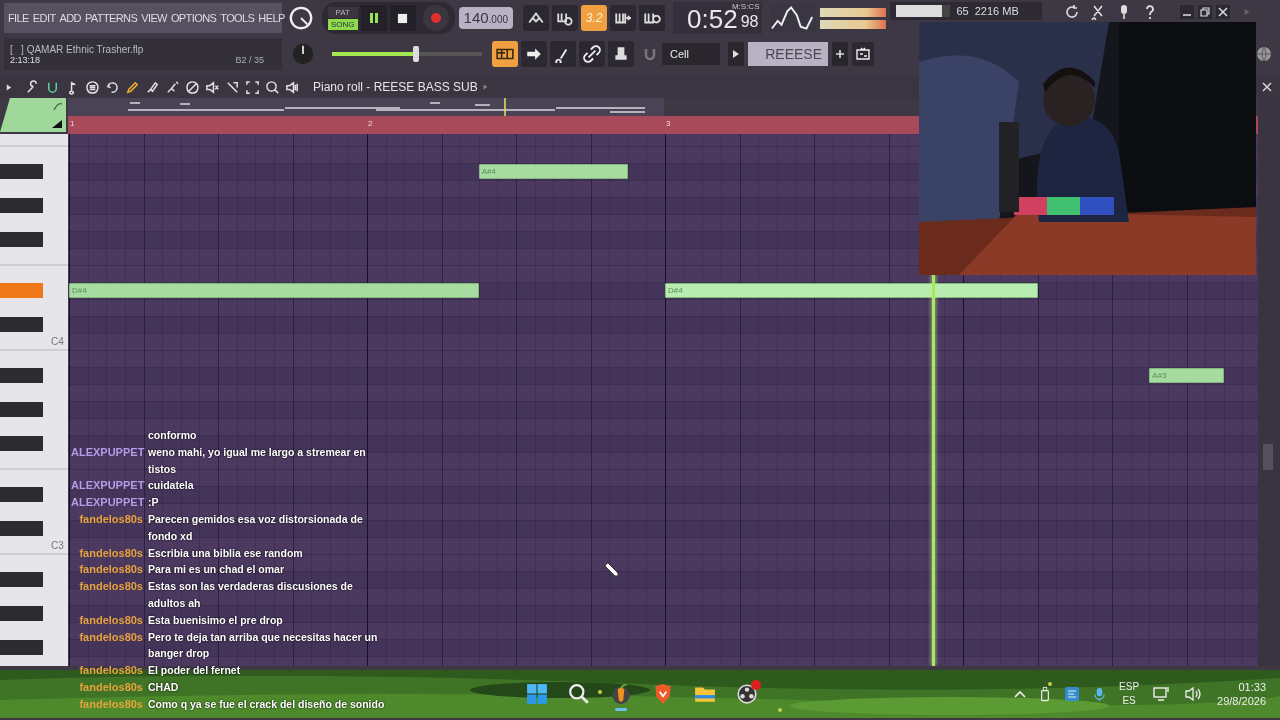 This screenshot has height=720, width=1280. Describe the element at coordinates (1072, 12) in the screenshot. I see `refresh-icon` at that location.